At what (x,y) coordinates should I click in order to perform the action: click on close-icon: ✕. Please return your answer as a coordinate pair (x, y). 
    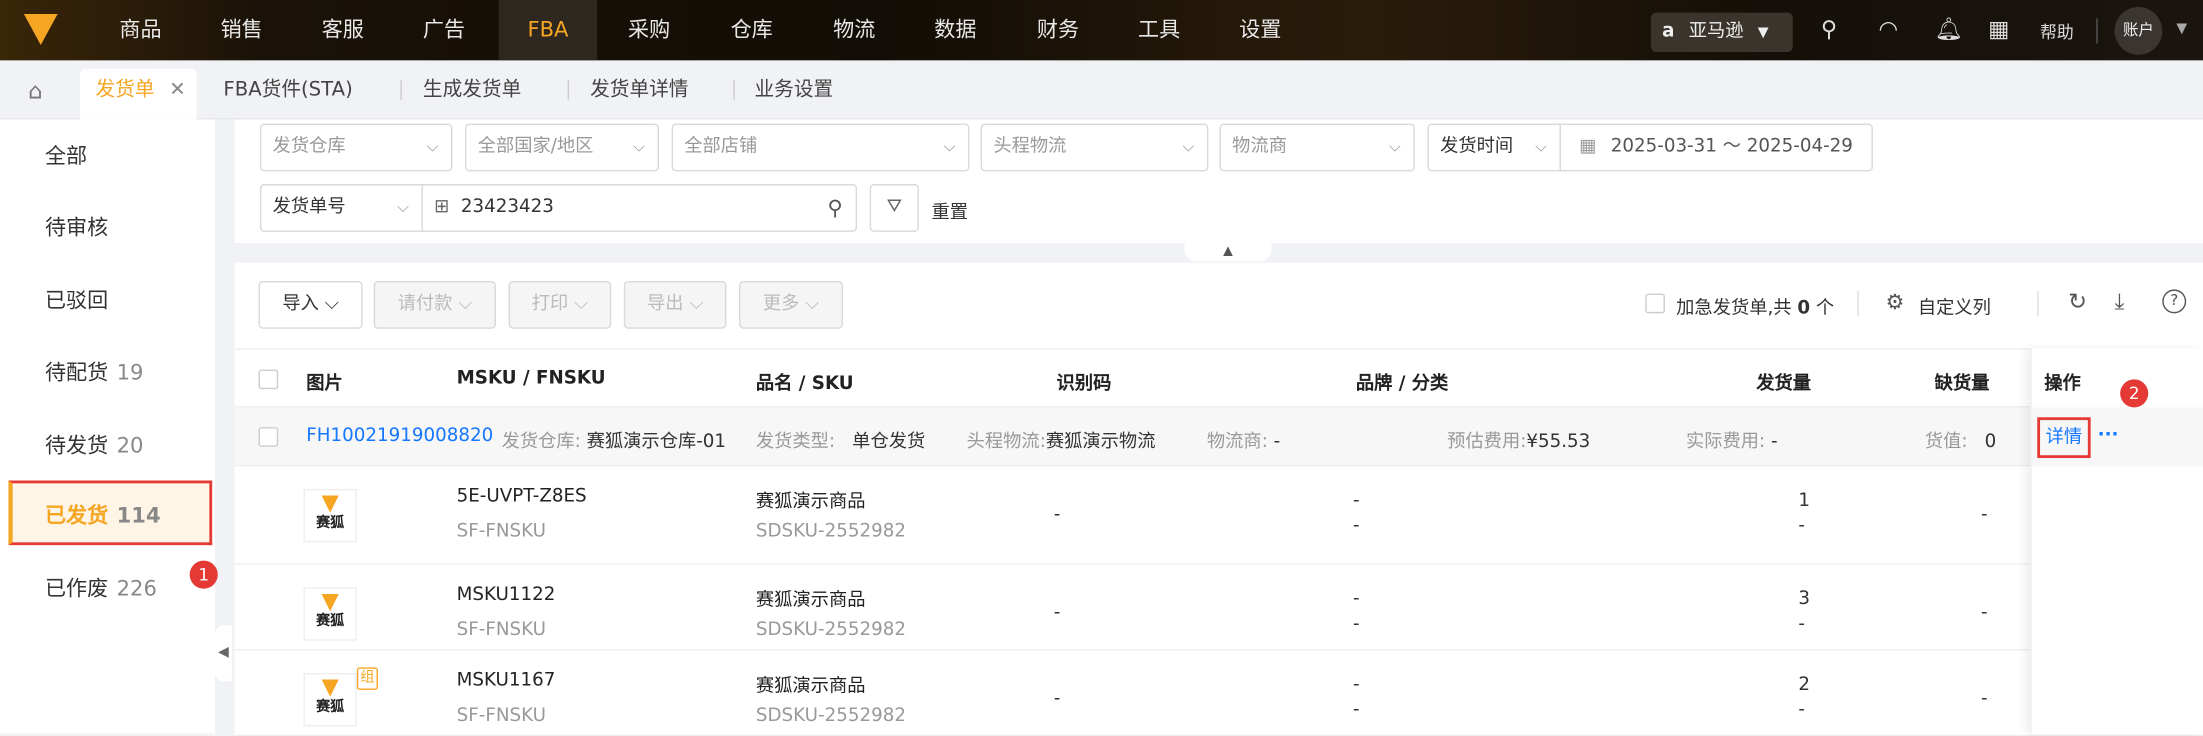
    Looking at the image, I should click on (177, 90).